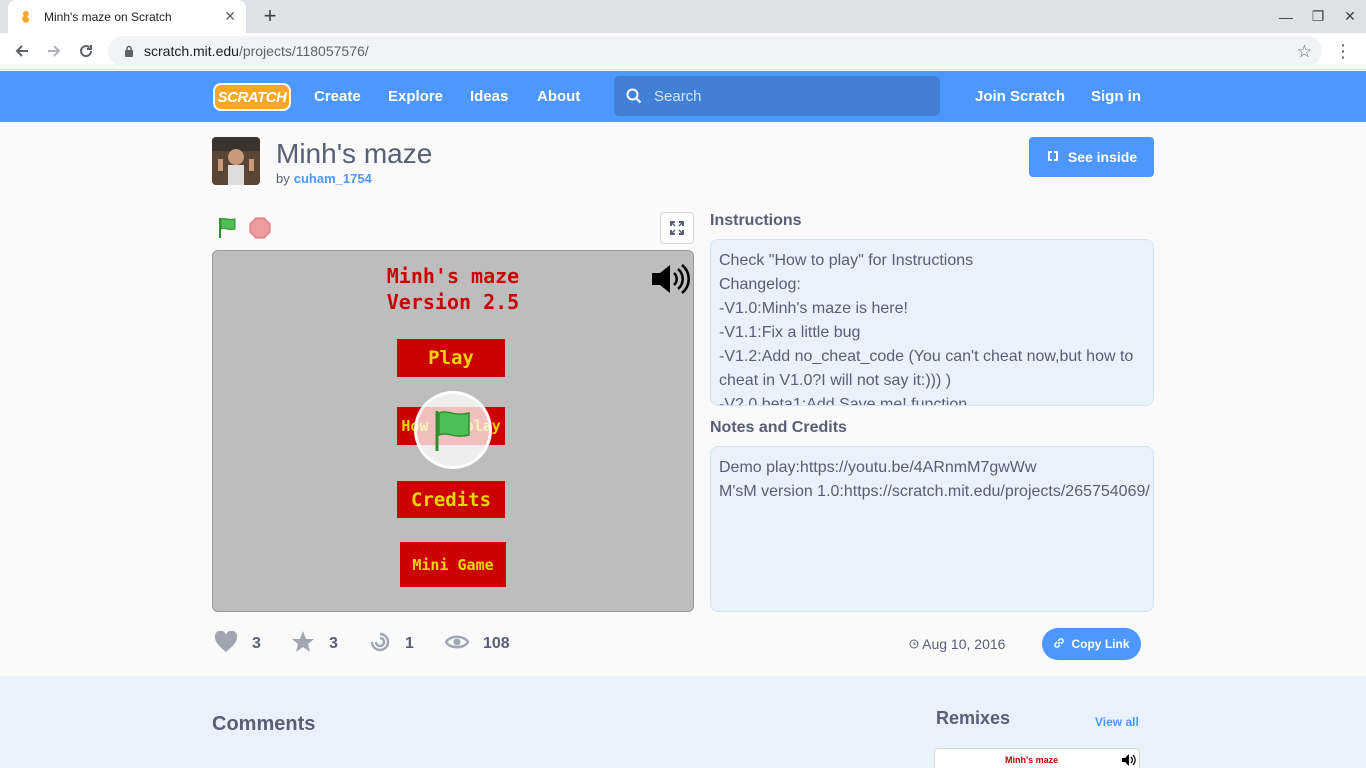  What do you see at coordinates (380, 644) in the screenshot?
I see `remix-icon` at bounding box center [380, 644].